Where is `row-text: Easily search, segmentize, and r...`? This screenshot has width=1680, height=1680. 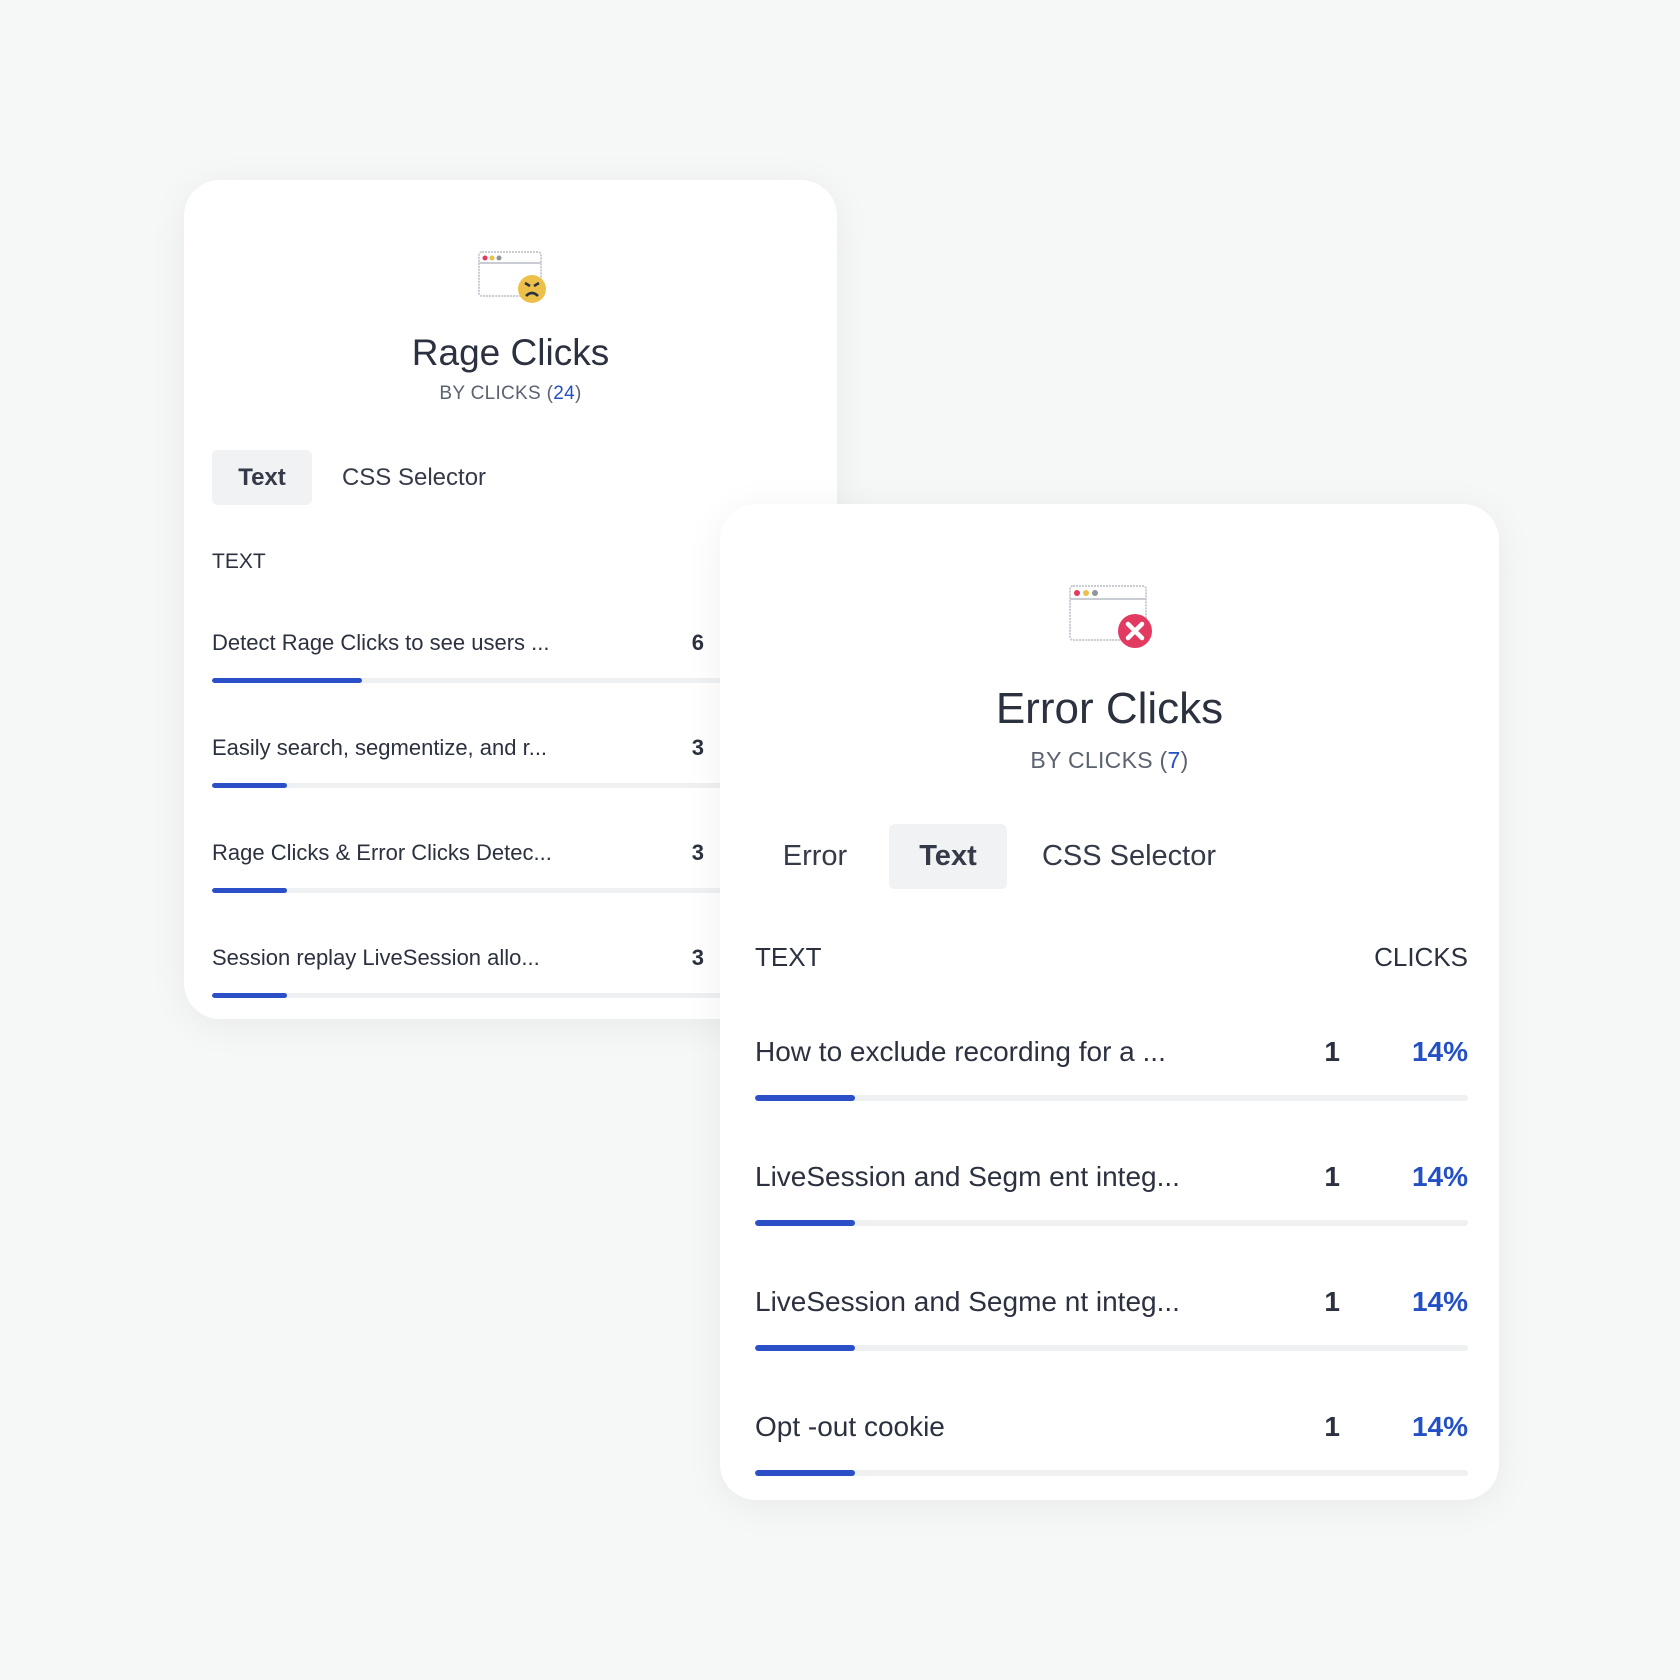
row-text: Easily search, segmentize, and r... is located at coordinates (380, 747).